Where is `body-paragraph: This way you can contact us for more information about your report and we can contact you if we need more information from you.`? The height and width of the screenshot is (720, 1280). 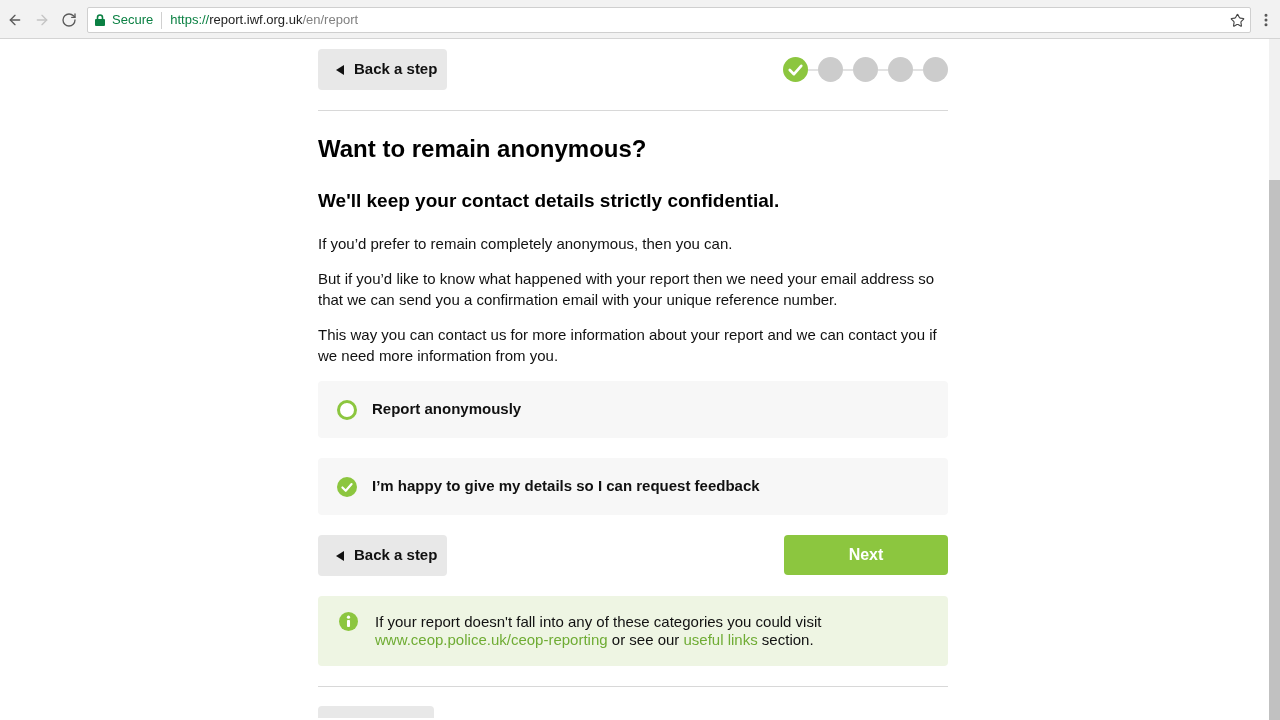
body-paragraph: This way you can contact us for more information about your report and we can contact you if we need more information from you. is located at coordinates (628, 345).